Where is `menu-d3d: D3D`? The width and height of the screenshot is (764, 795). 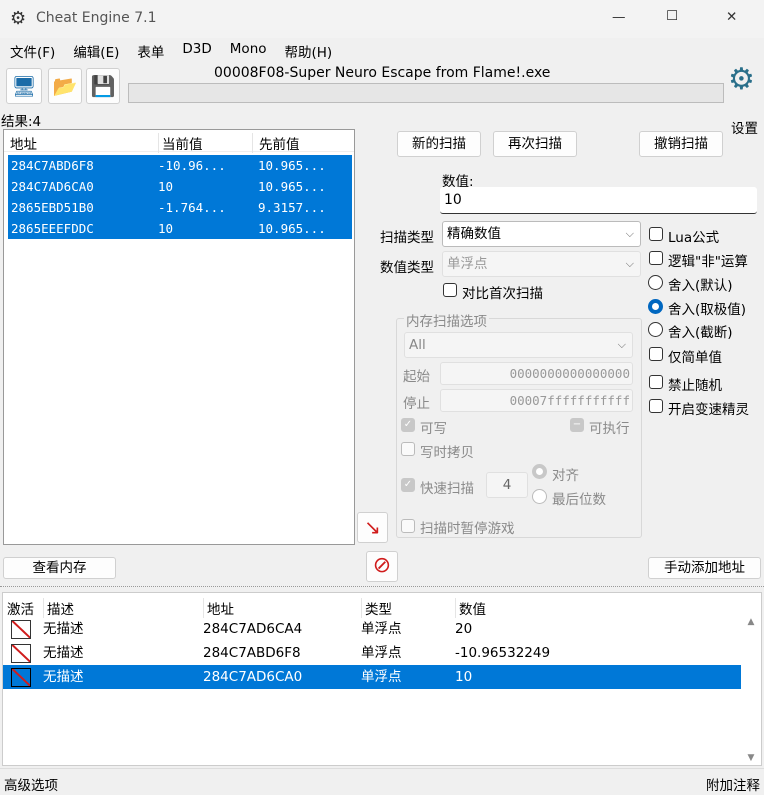
menu-d3d: D3D is located at coordinates (196, 50).